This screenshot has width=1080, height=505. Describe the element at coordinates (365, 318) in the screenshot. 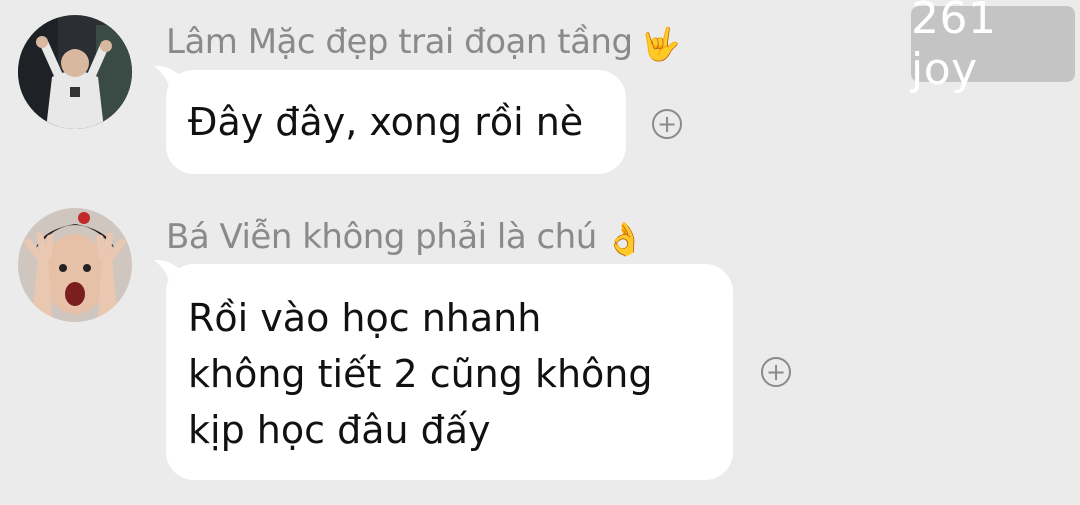

I see `message-line: Rồi vào học nhanh` at that location.